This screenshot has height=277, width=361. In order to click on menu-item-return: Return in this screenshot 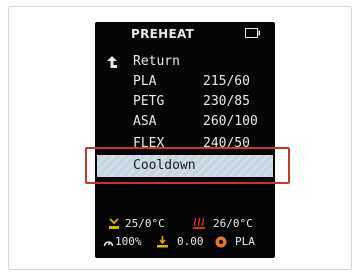, I will do `click(185, 62)`.